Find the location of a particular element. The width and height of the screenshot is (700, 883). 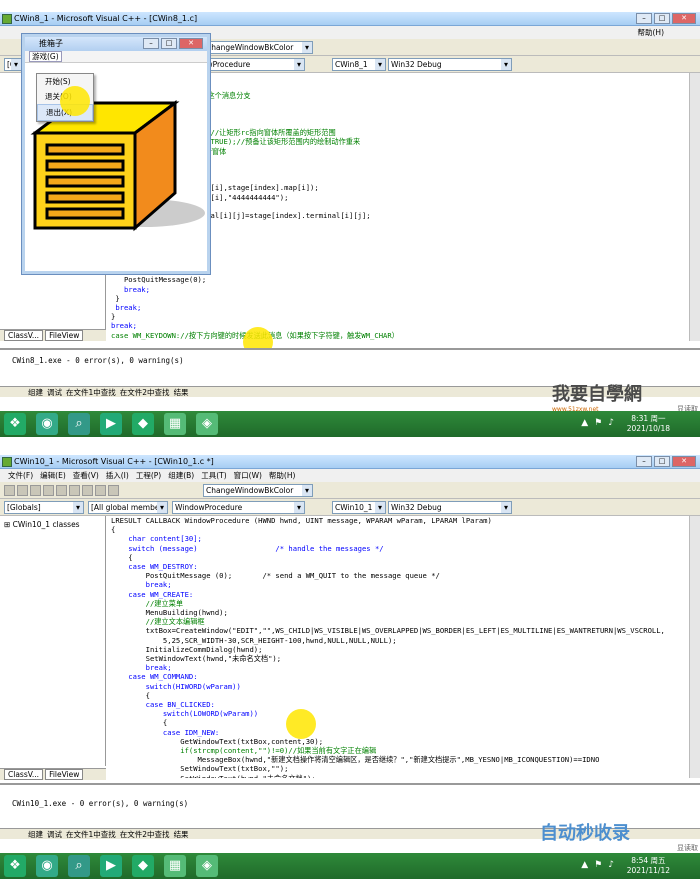

tab-debug: 调试 is located at coordinates (54, 392).